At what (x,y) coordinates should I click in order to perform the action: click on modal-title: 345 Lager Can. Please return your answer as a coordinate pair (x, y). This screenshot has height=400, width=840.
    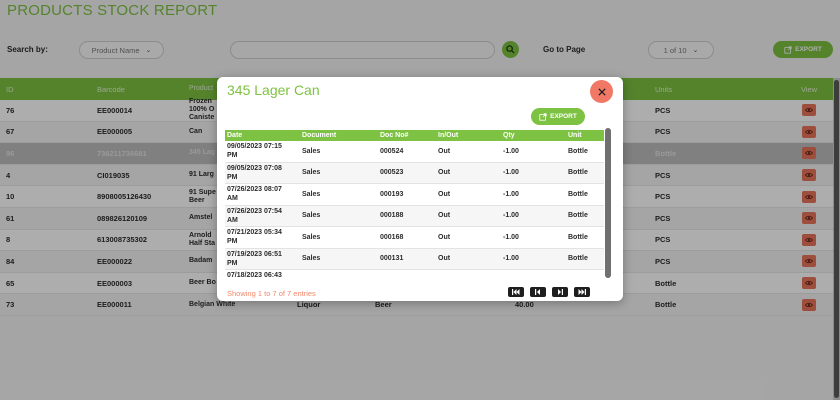
    Looking at the image, I should click on (273, 90).